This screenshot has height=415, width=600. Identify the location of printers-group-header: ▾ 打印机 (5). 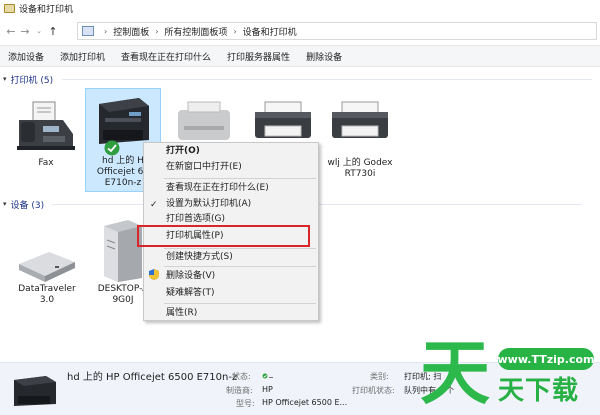
(300, 79).